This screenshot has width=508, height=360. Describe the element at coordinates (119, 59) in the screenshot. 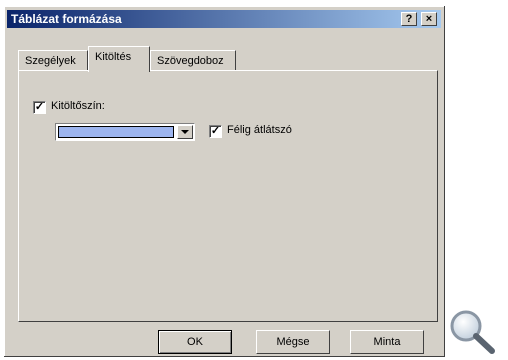

I see `tab-fill: Kitöltés` at that location.